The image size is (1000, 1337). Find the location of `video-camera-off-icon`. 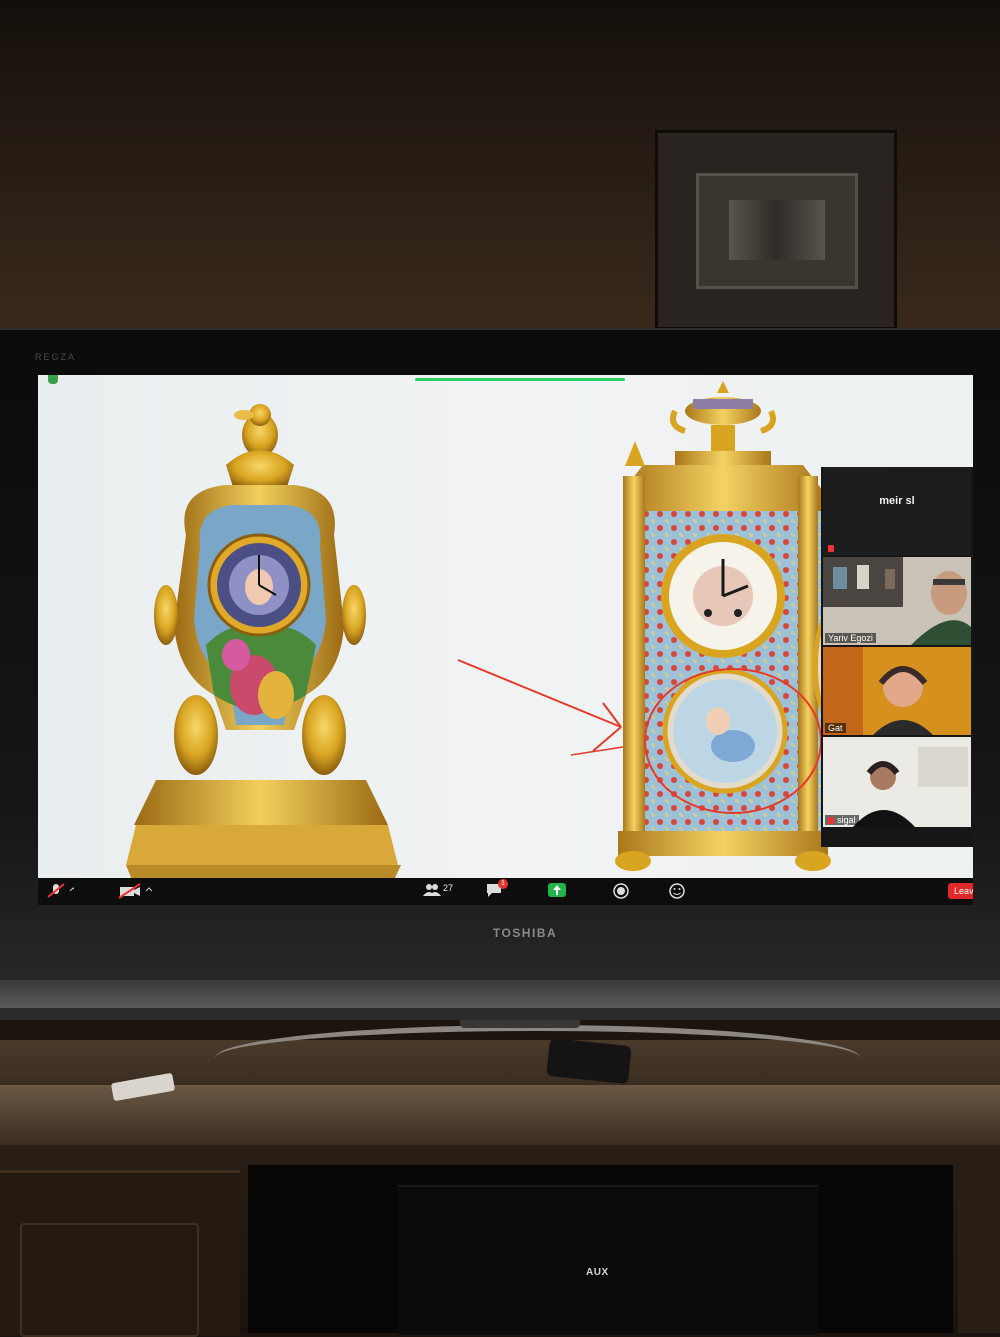

video-camera-off-icon is located at coordinates (135, 891).